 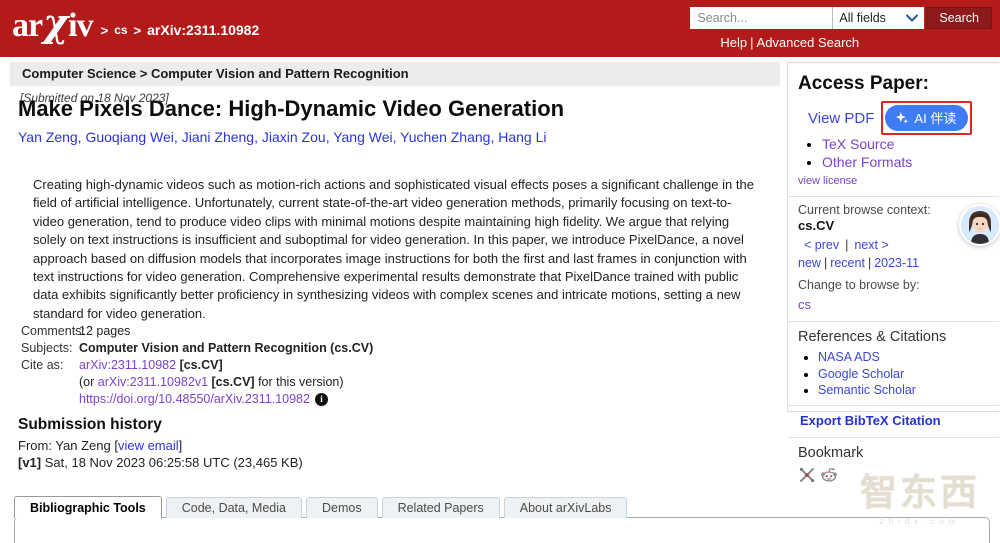 I want to click on recent-link: recent, so click(x=847, y=263).